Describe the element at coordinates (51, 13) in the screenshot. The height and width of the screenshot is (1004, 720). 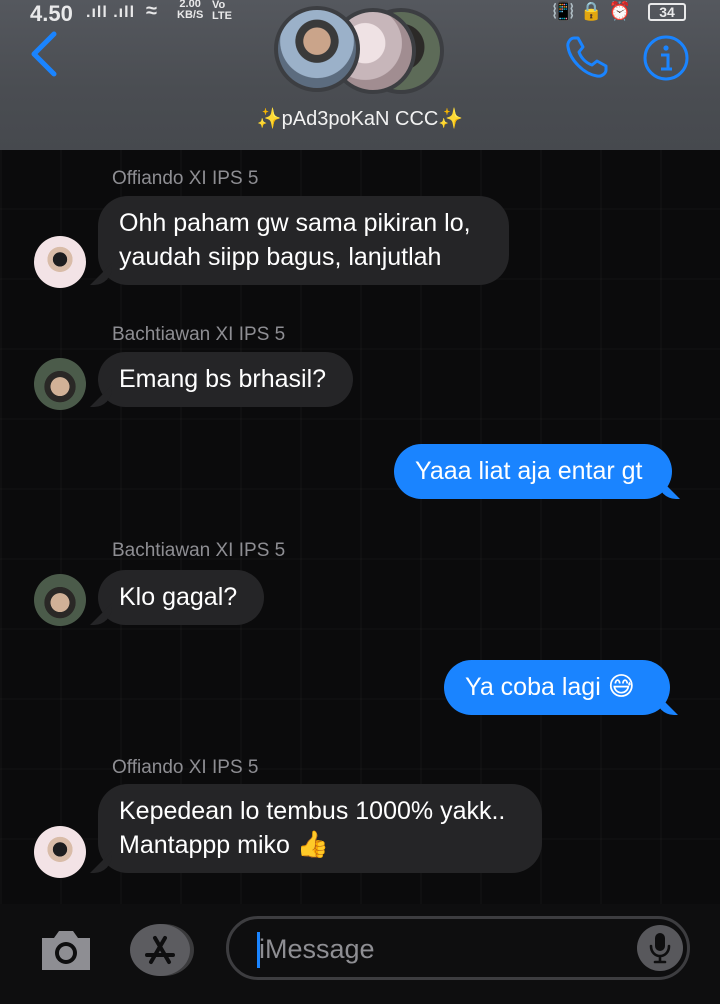
I see `status-time: 4.50` at that location.